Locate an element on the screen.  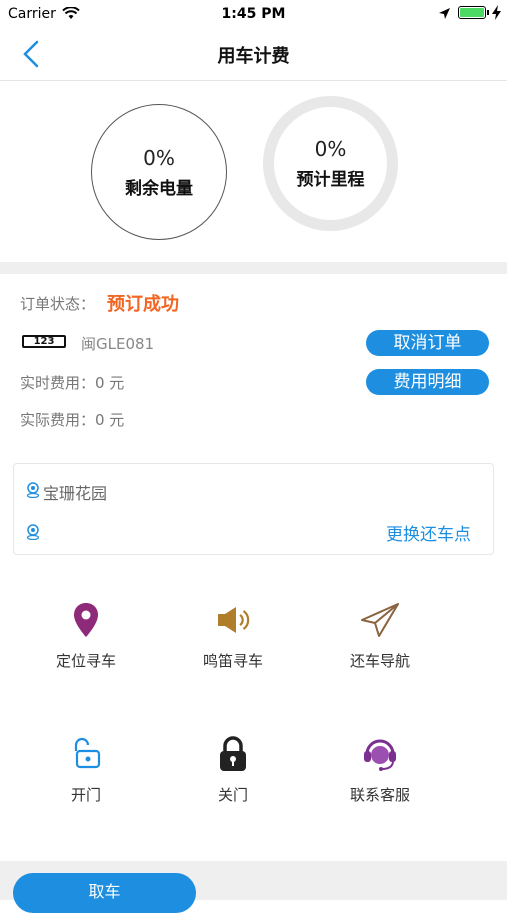
lock-icon is located at coordinates (233, 753).